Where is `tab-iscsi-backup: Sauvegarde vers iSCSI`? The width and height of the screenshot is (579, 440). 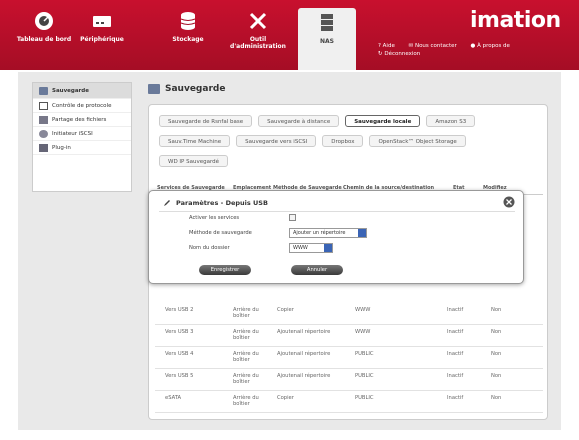
tab-iscsi-backup: Sauvegarde vers iSCSI is located at coordinates (276, 141).